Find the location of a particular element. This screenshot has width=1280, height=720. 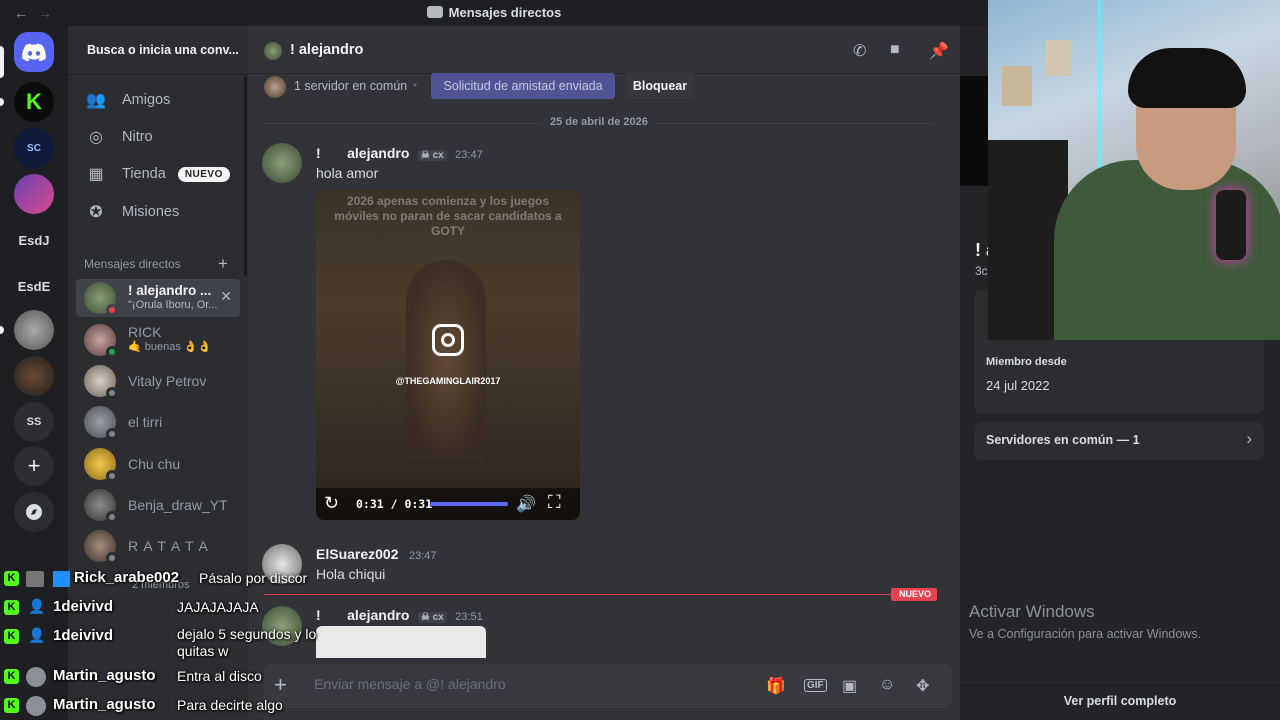

close-dm-icon: ✕ is located at coordinates (226, 296).